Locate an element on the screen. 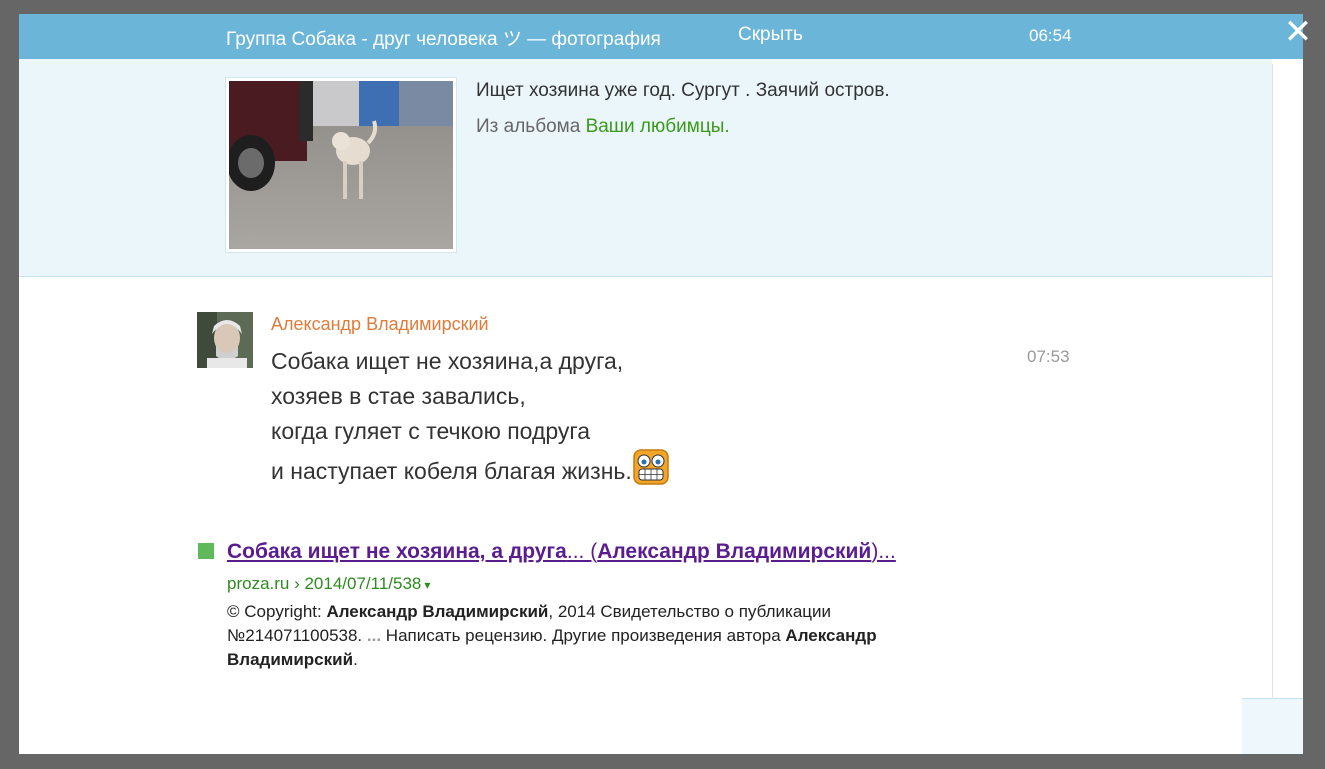 This screenshot has width=1325, height=769. scrollbar-track is located at coordinates (1287, 409).